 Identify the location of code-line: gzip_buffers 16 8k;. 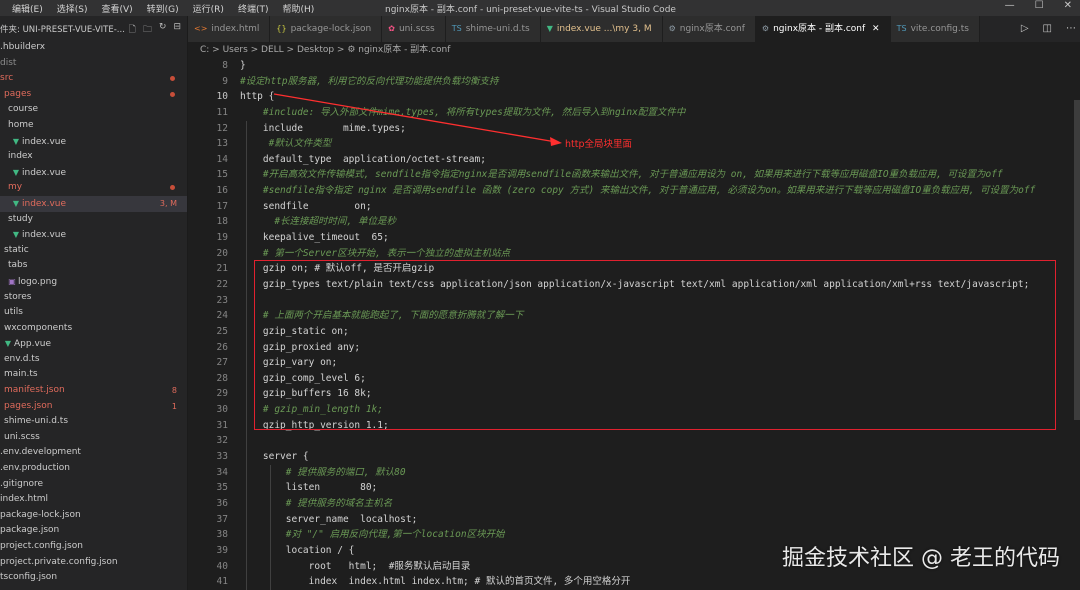
(658, 394).